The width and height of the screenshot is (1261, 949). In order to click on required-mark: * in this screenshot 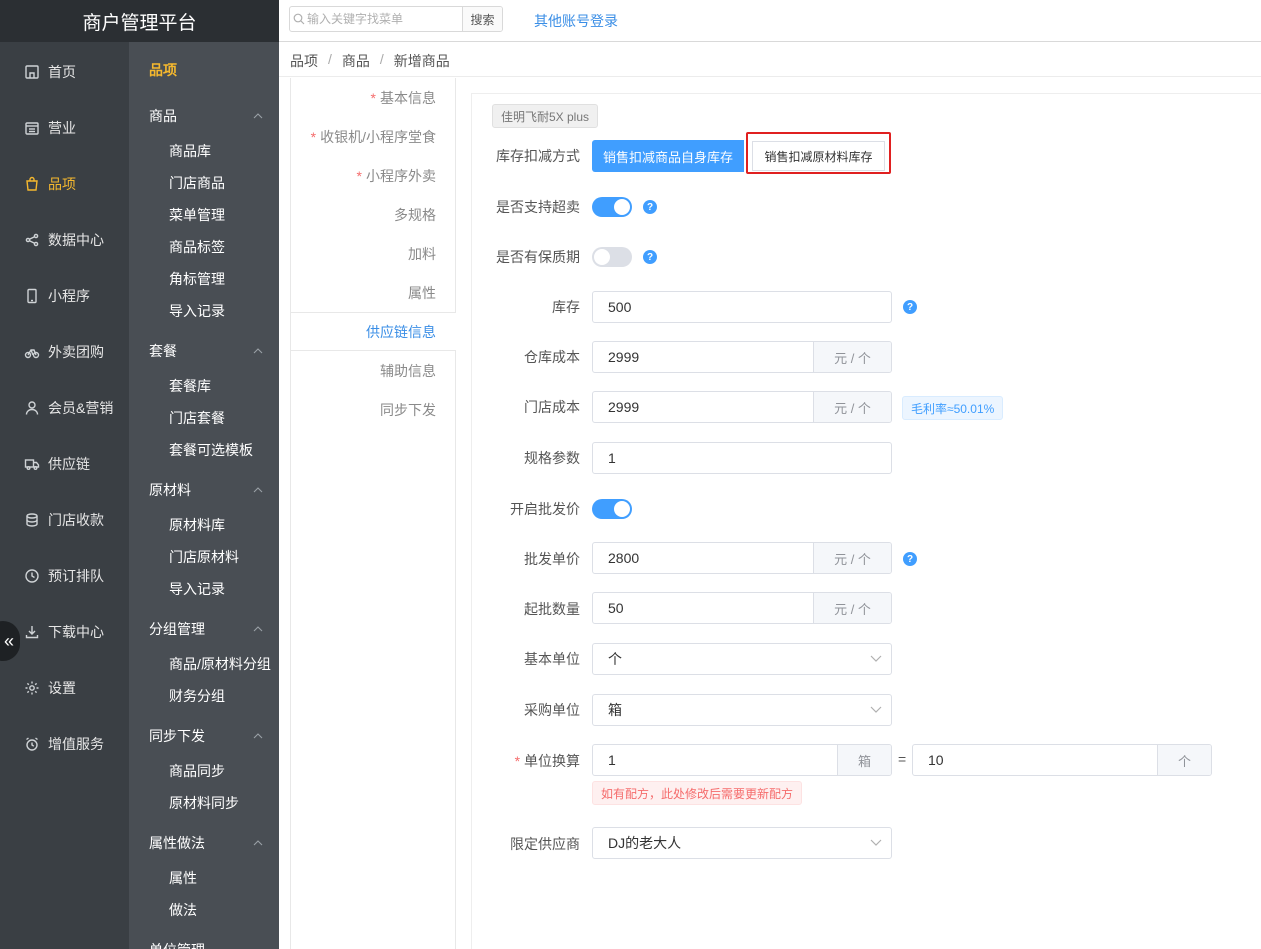, I will do `click(373, 97)`.